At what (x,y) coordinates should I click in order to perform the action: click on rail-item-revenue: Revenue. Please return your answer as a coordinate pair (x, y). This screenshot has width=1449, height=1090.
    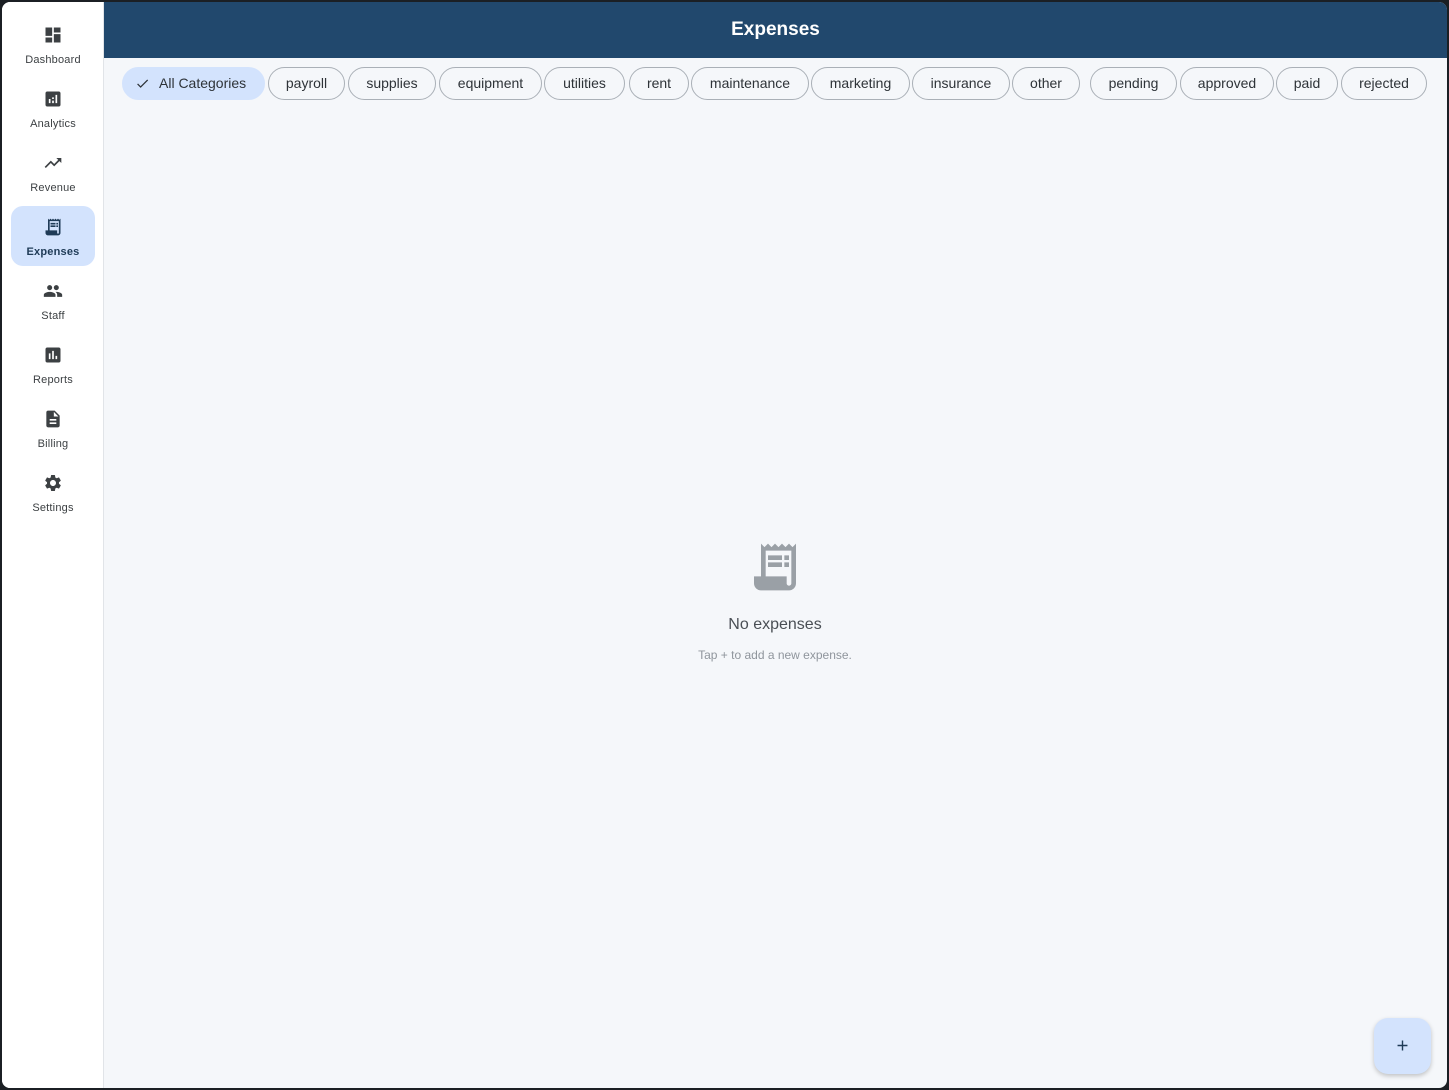
    Looking at the image, I should click on (53, 172).